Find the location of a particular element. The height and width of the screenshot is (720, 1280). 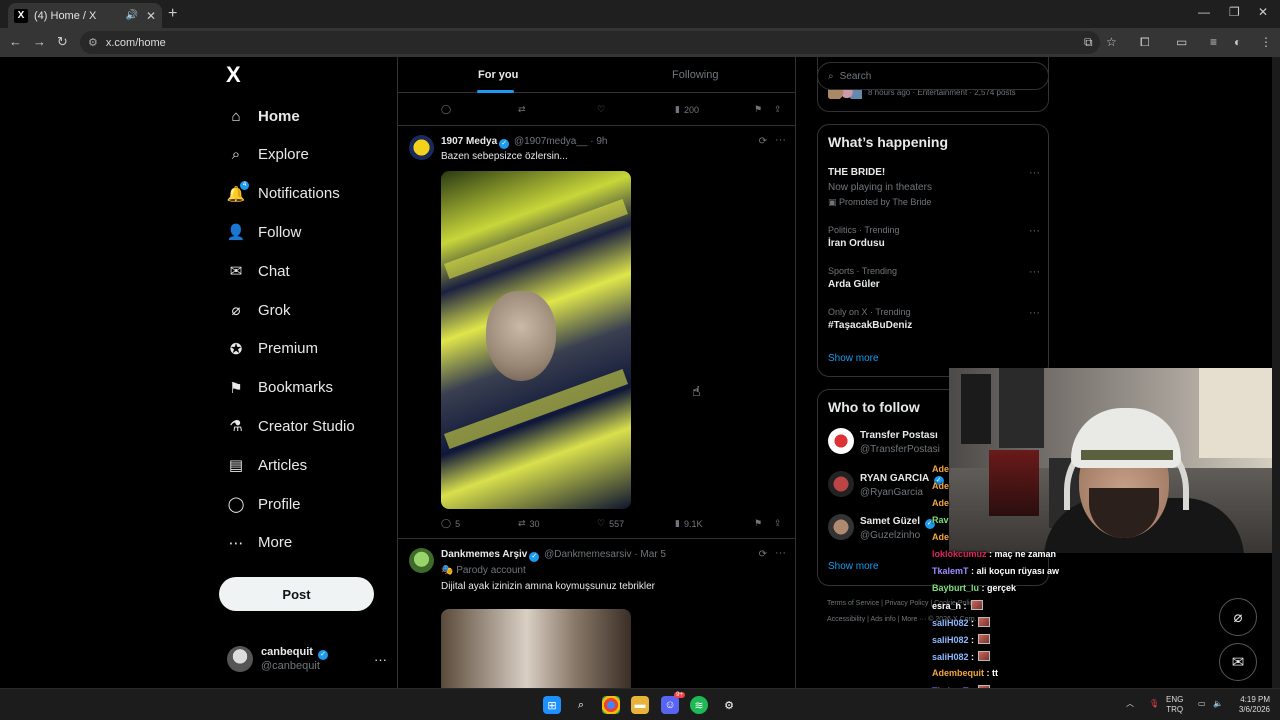

tray-chevron-icon: ︿ is located at coordinates (1130, 704).